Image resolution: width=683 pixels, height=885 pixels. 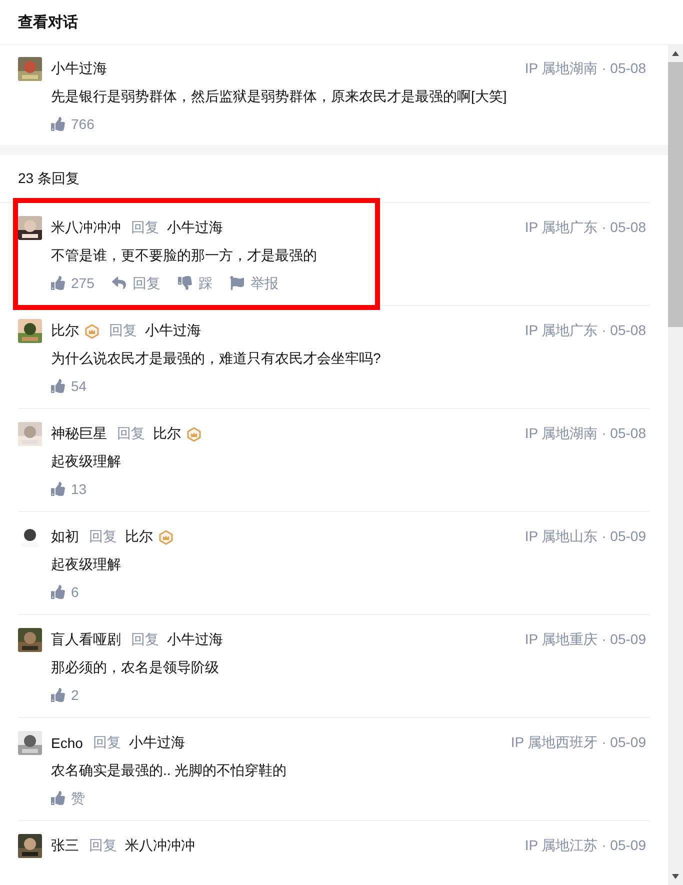 What do you see at coordinates (79, 69) in the screenshot?
I see `author-name: 小牛过海` at bounding box center [79, 69].